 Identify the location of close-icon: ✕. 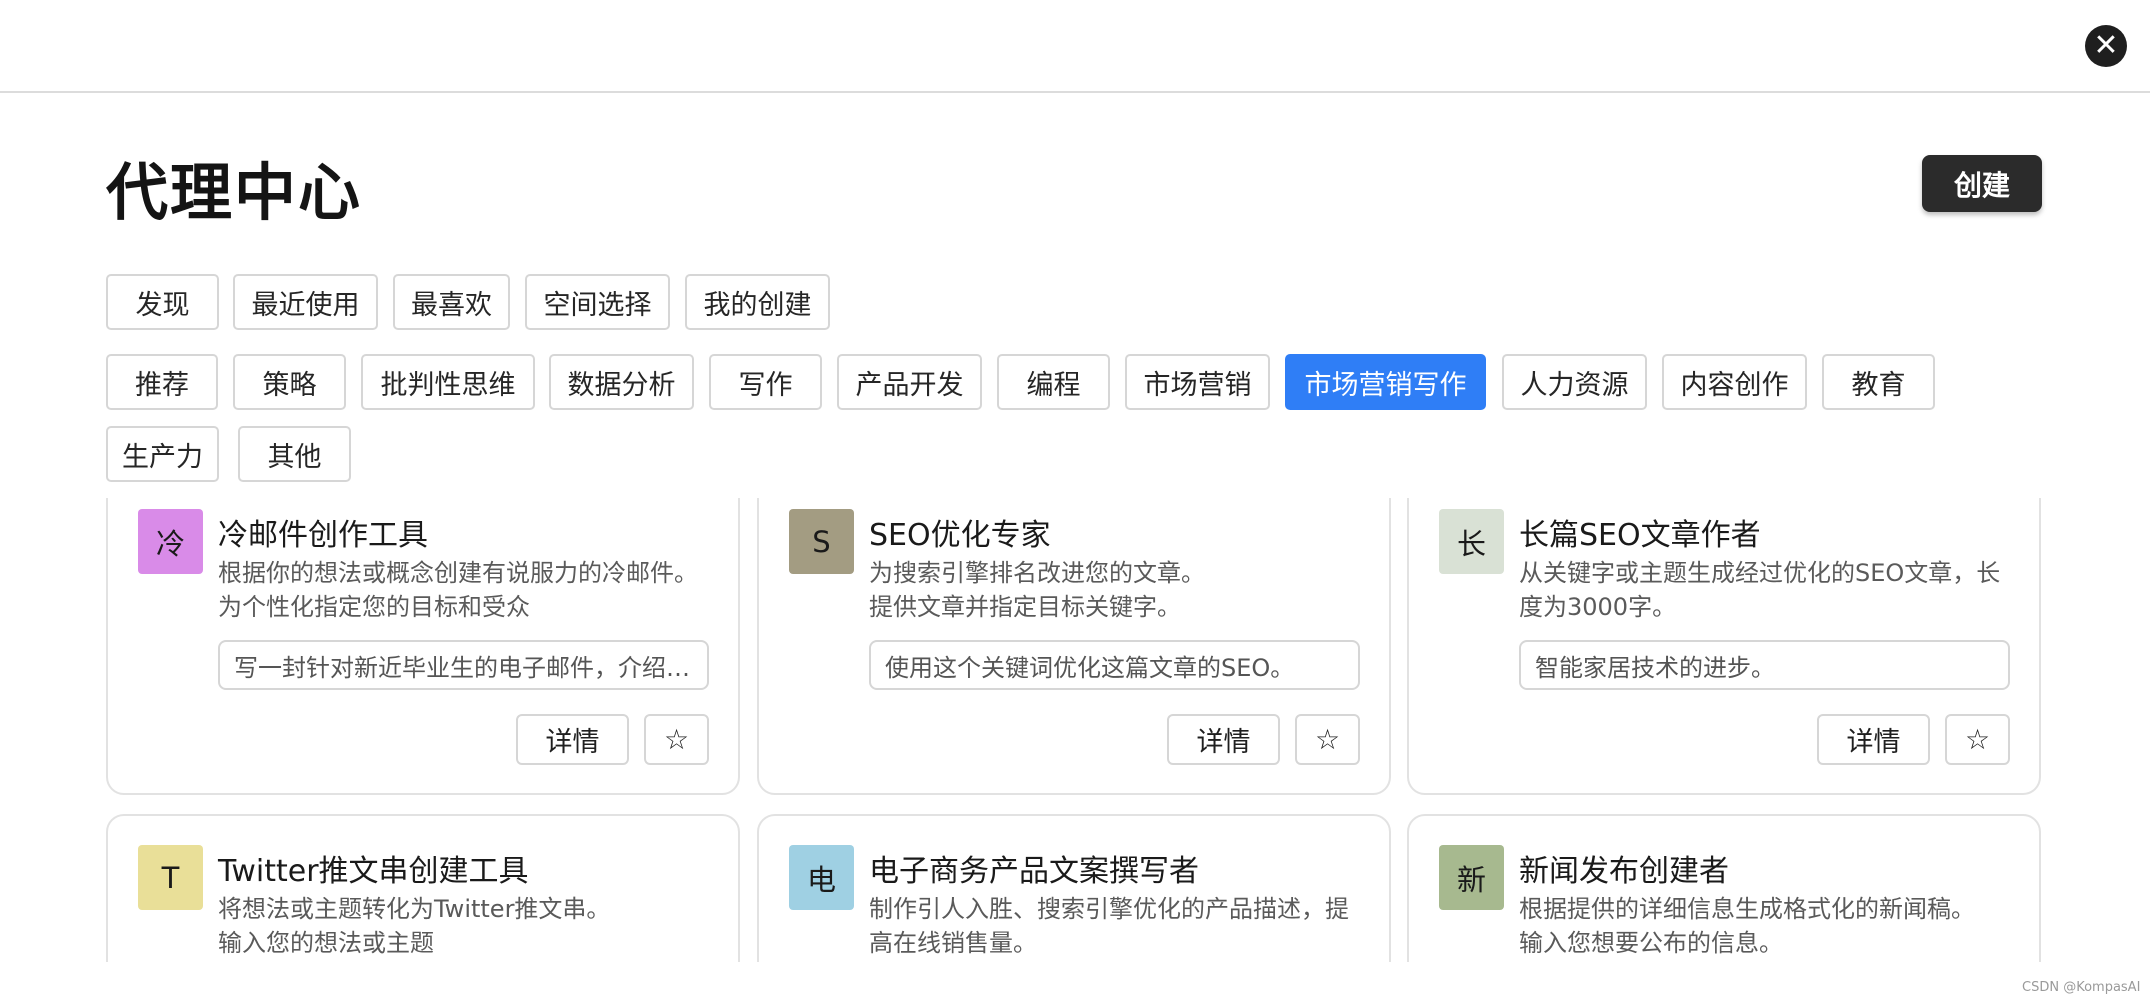
(2106, 45).